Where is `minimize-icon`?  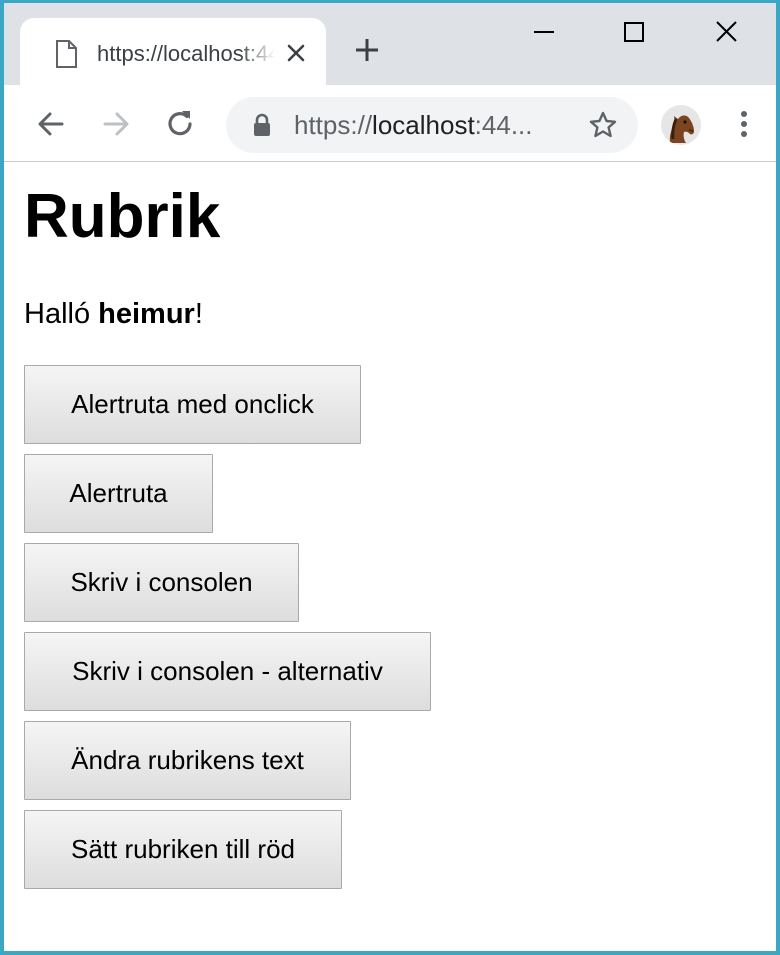 minimize-icon is located at coordinates (544, 33).